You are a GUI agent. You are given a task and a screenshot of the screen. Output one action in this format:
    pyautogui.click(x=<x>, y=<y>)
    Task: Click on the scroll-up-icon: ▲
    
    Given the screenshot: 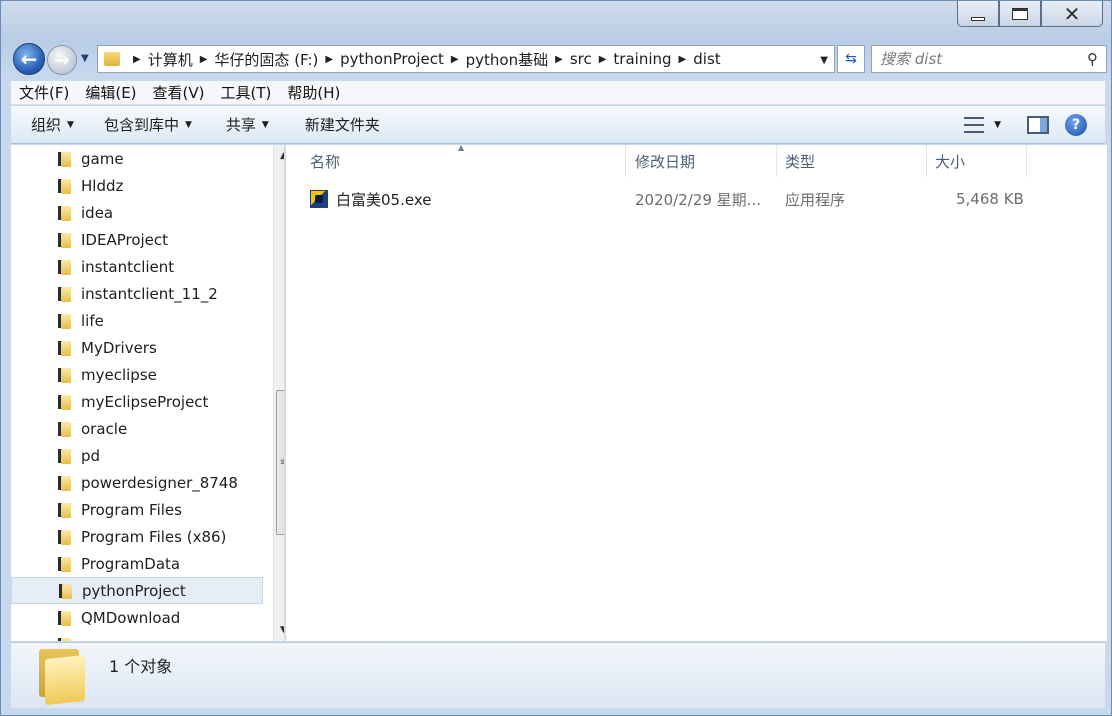 What is the action you would take?
    pyautogui.click(x=279, y=156)
    